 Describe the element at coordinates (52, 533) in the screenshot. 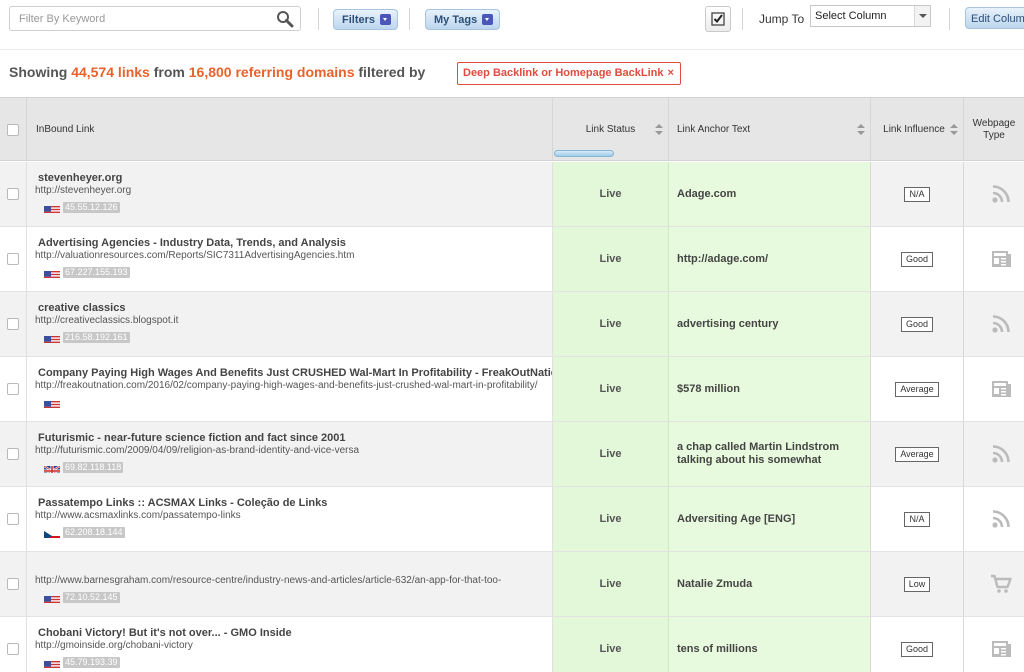

I see `flag-cz-icon` at that location.